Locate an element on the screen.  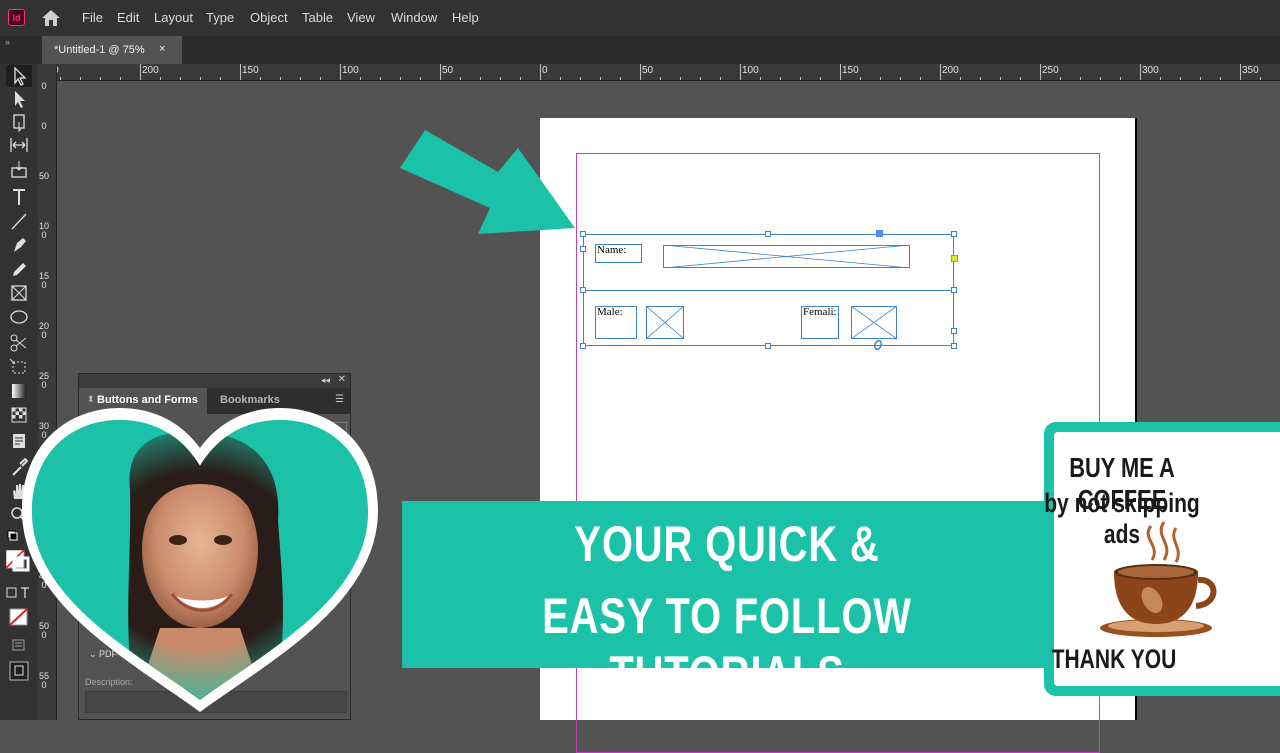
banner-line-2: EASY TO FOLLOW TUTORIALS is located at coordinates (727, 645).